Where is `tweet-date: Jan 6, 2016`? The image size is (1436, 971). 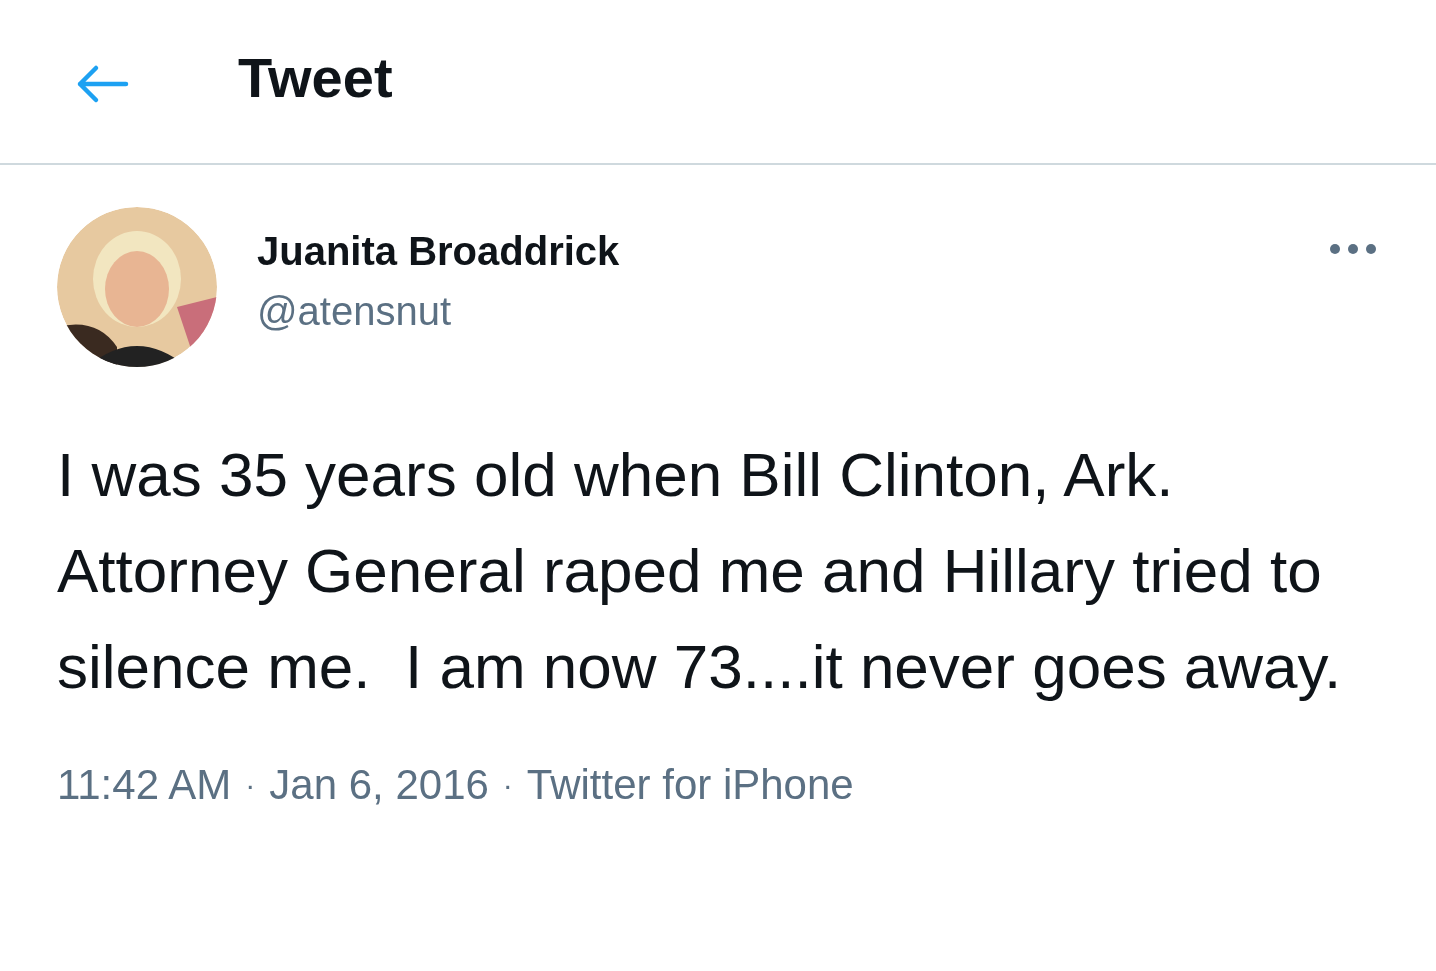
tweet-date: Jan 6, 2016 is located at coordinates (379, 785).